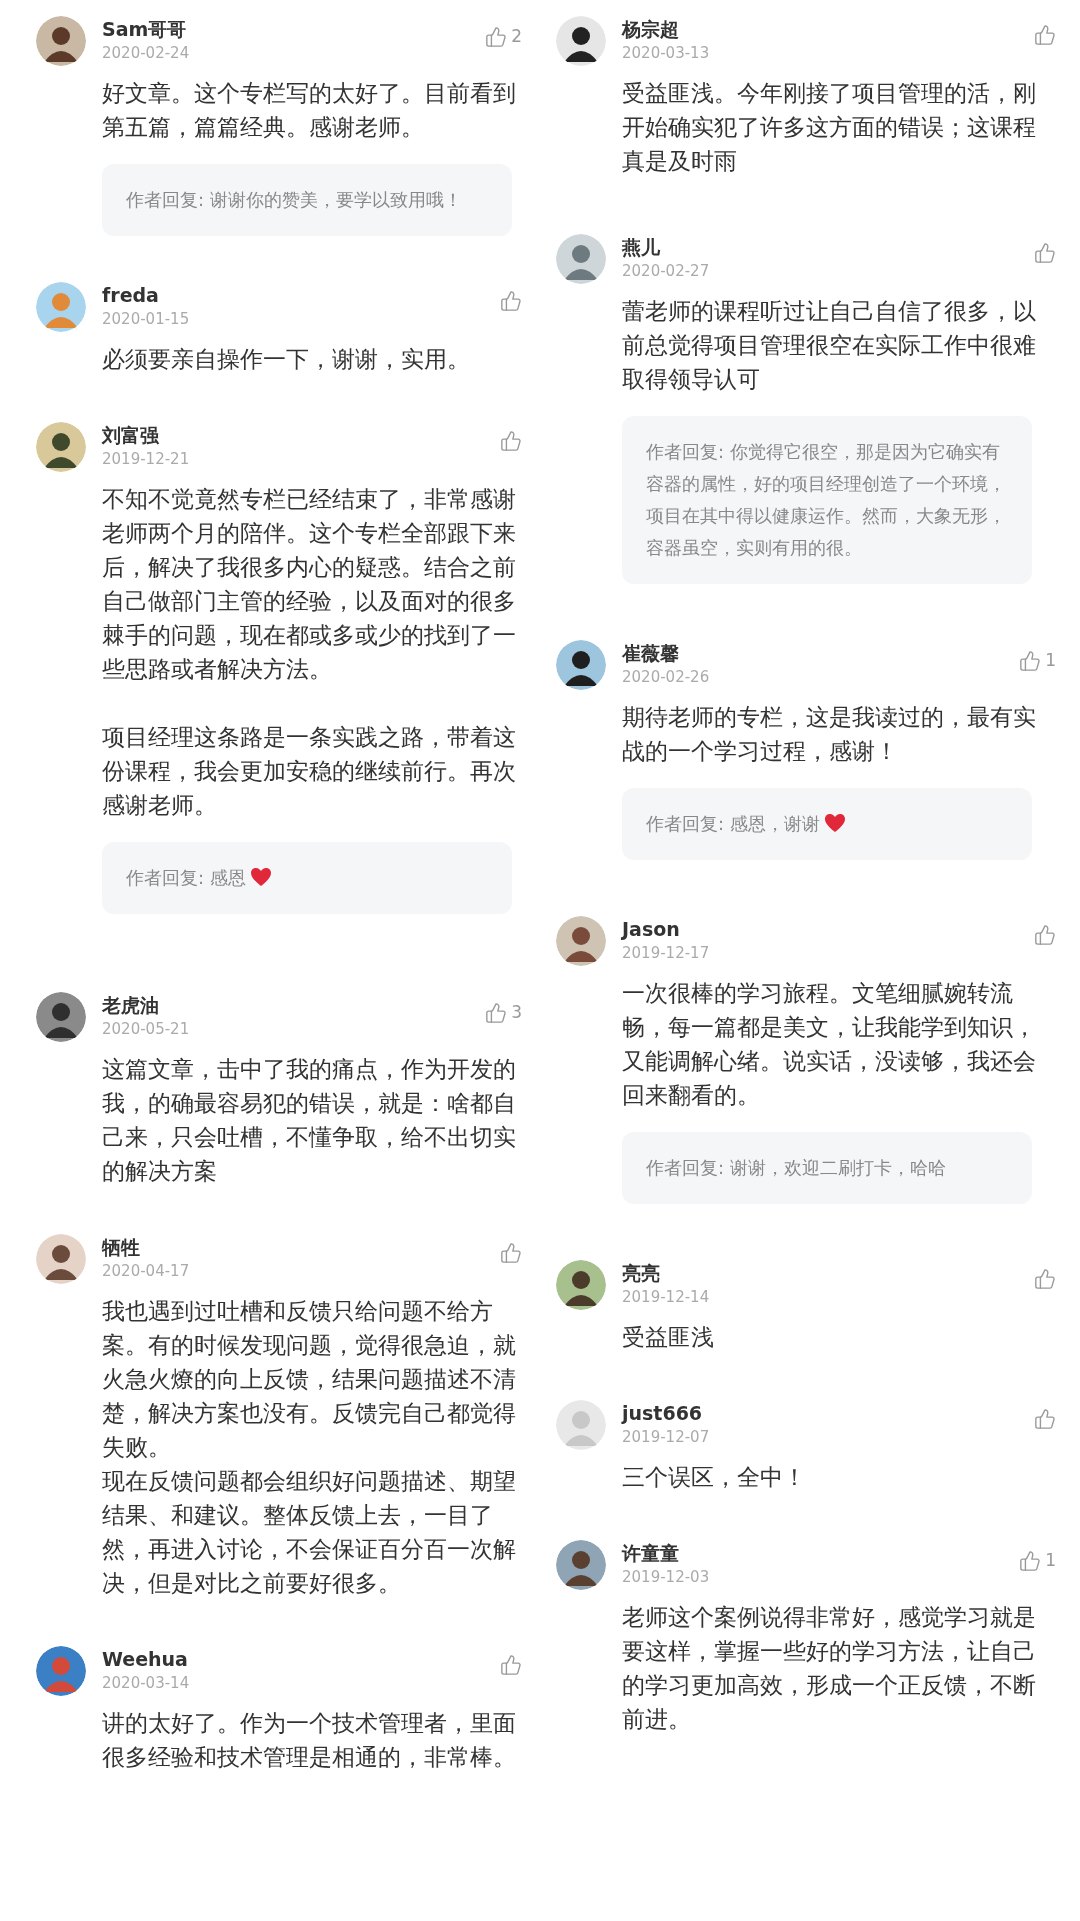 The image size is (1080, 1921). I want to click on comment-text: 现在反馈问题都会组织好问题描述、期望结果、和建议。整体反馈上去，一目了然，再进入讨论，不会保证百分百一次解决，但是对比之前要好很多。, so click(309, 1532).